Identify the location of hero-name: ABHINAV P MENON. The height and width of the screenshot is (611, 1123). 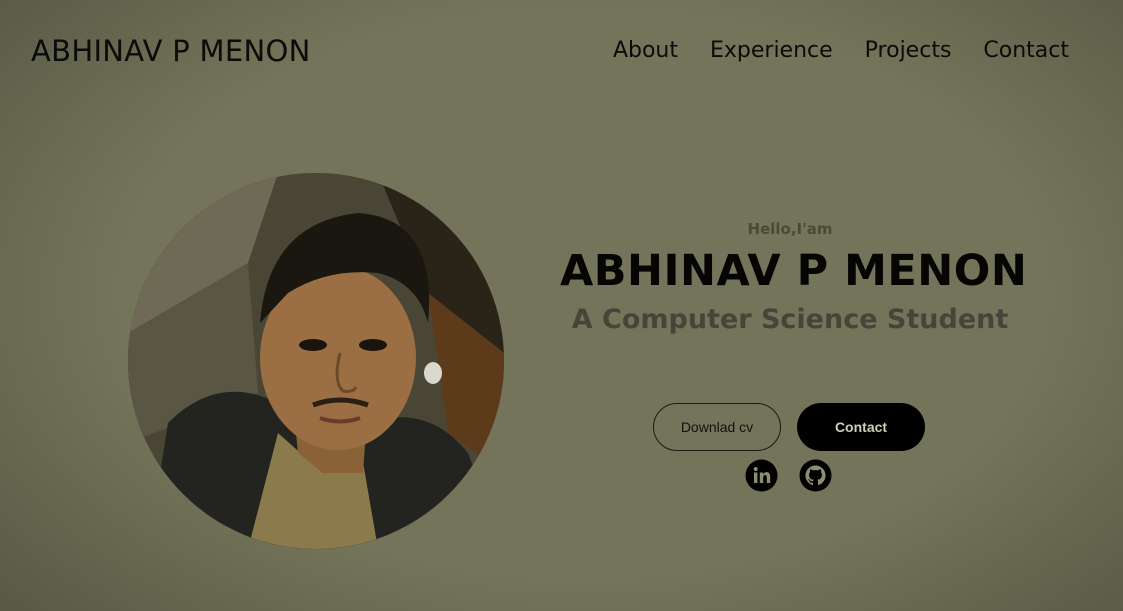
(794, 271).